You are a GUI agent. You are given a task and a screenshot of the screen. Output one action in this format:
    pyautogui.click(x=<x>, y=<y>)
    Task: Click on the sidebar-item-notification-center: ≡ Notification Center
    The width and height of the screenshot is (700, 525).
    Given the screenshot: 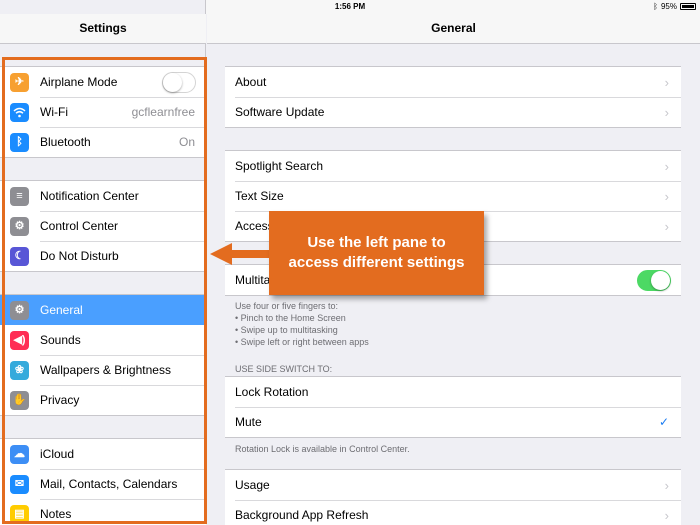 What is the action you would take?
    pyautogui.click(x=103, y=196)
    